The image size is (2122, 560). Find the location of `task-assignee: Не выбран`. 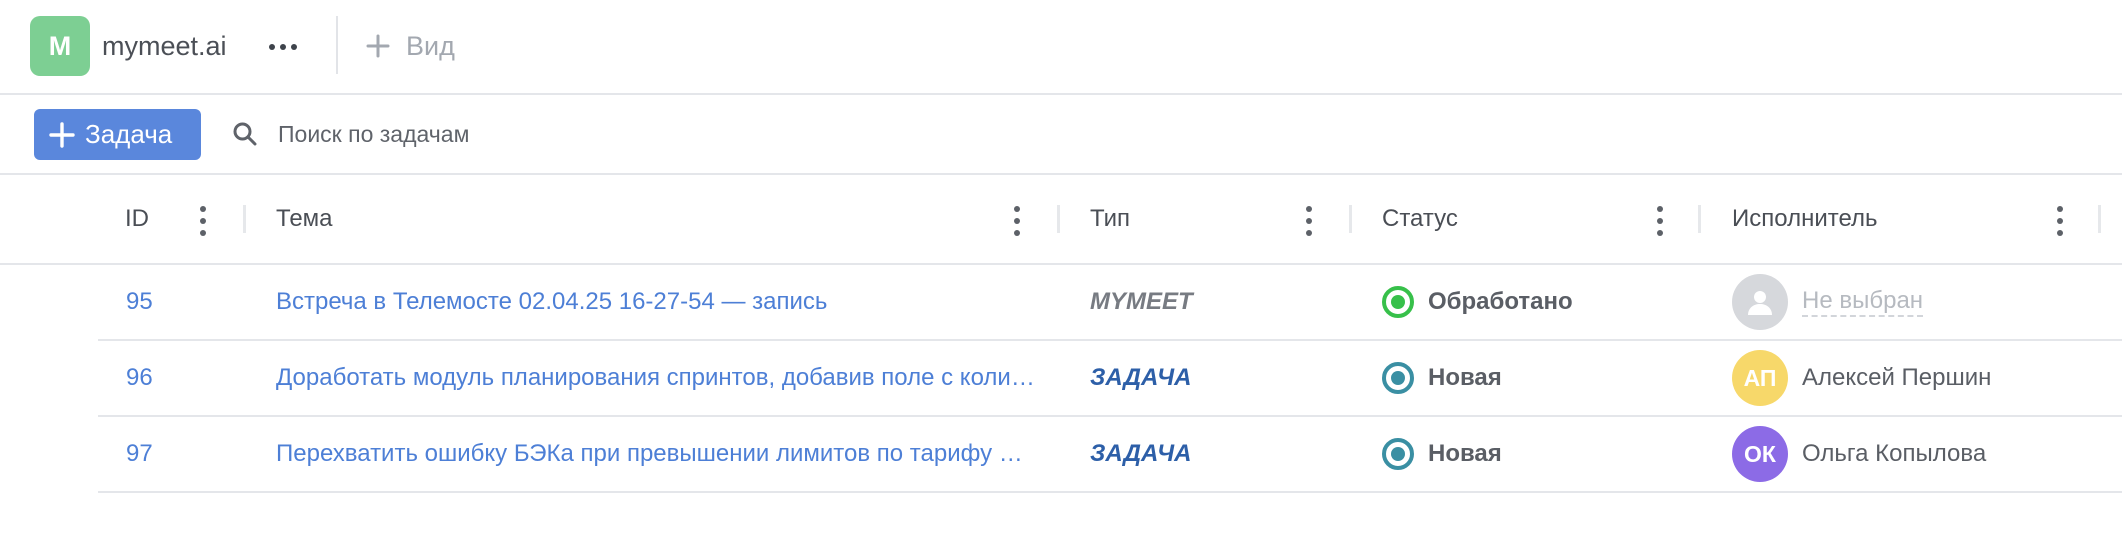

task-assignee: Не выбран is located at coordinates (1828, 302).